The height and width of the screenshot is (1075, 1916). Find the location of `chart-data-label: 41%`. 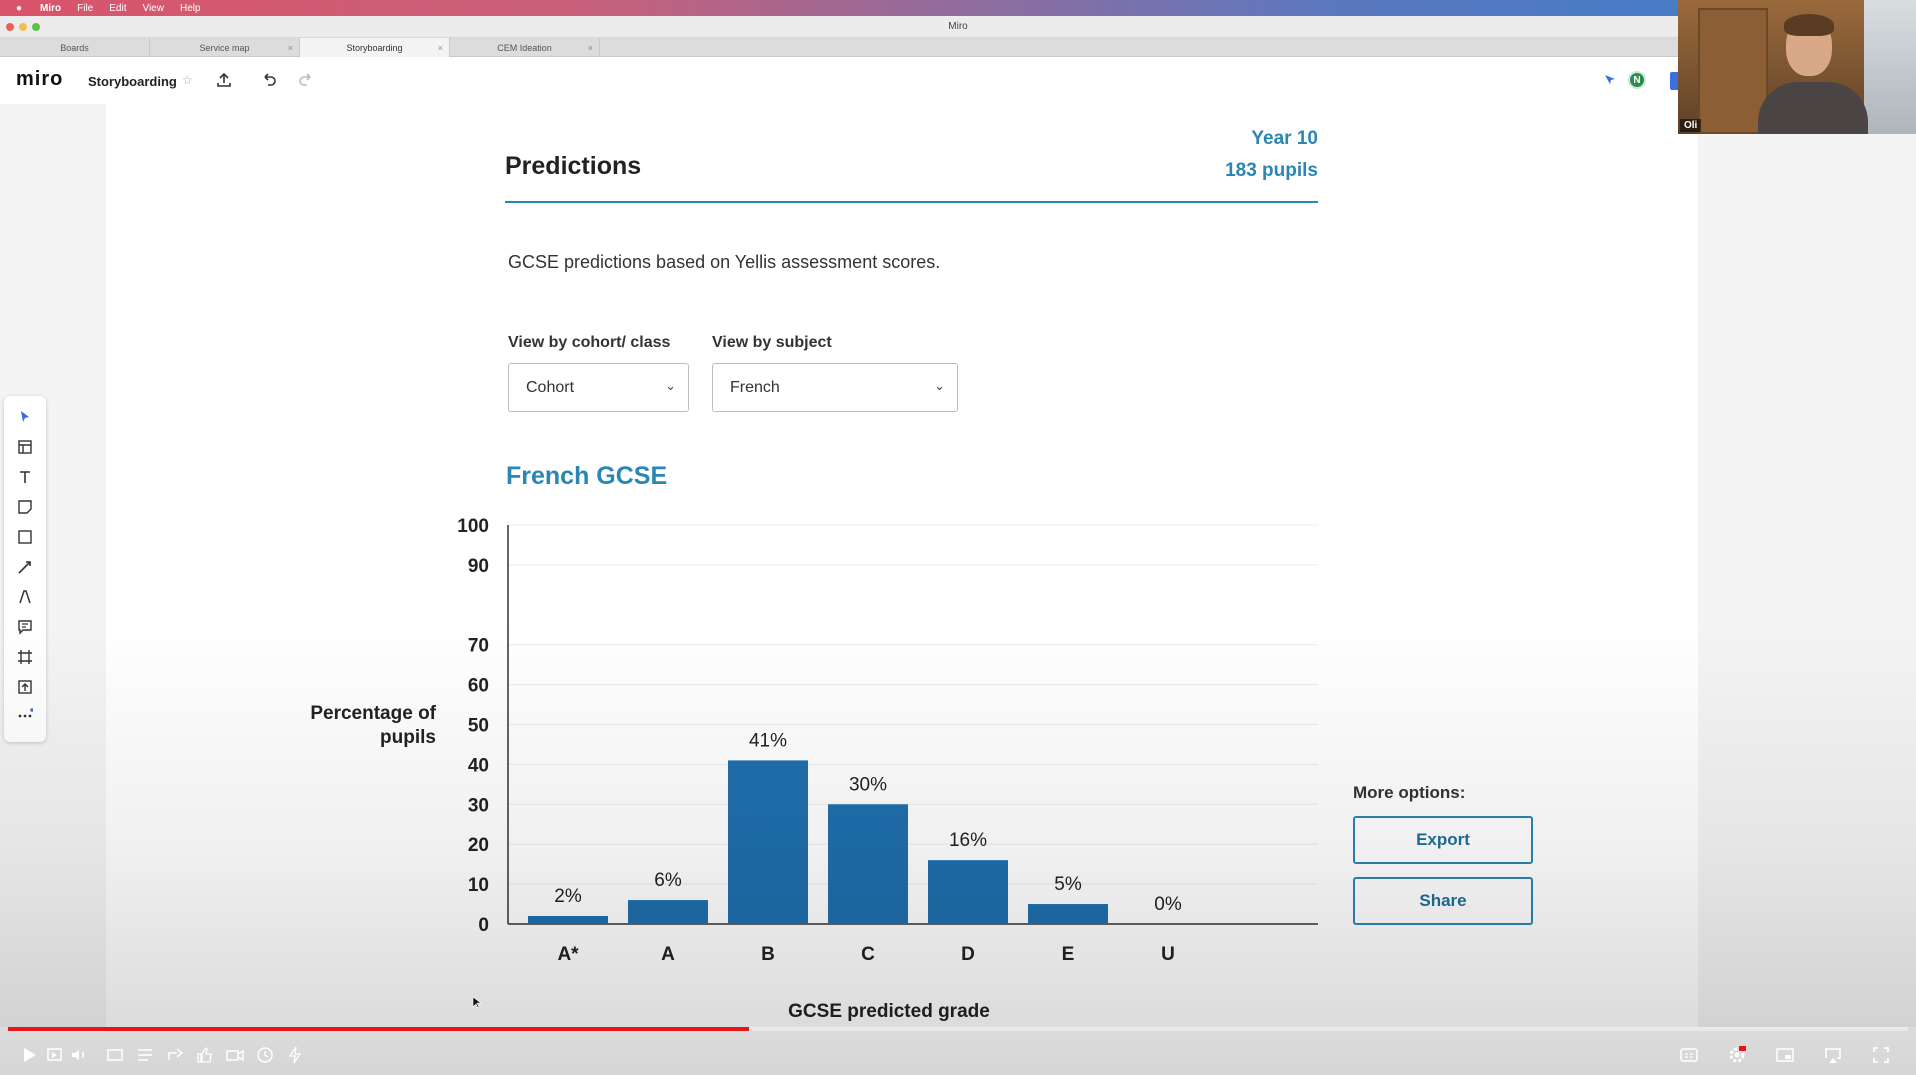

chart-data-label: 41% is located at coordinates (768, 740).